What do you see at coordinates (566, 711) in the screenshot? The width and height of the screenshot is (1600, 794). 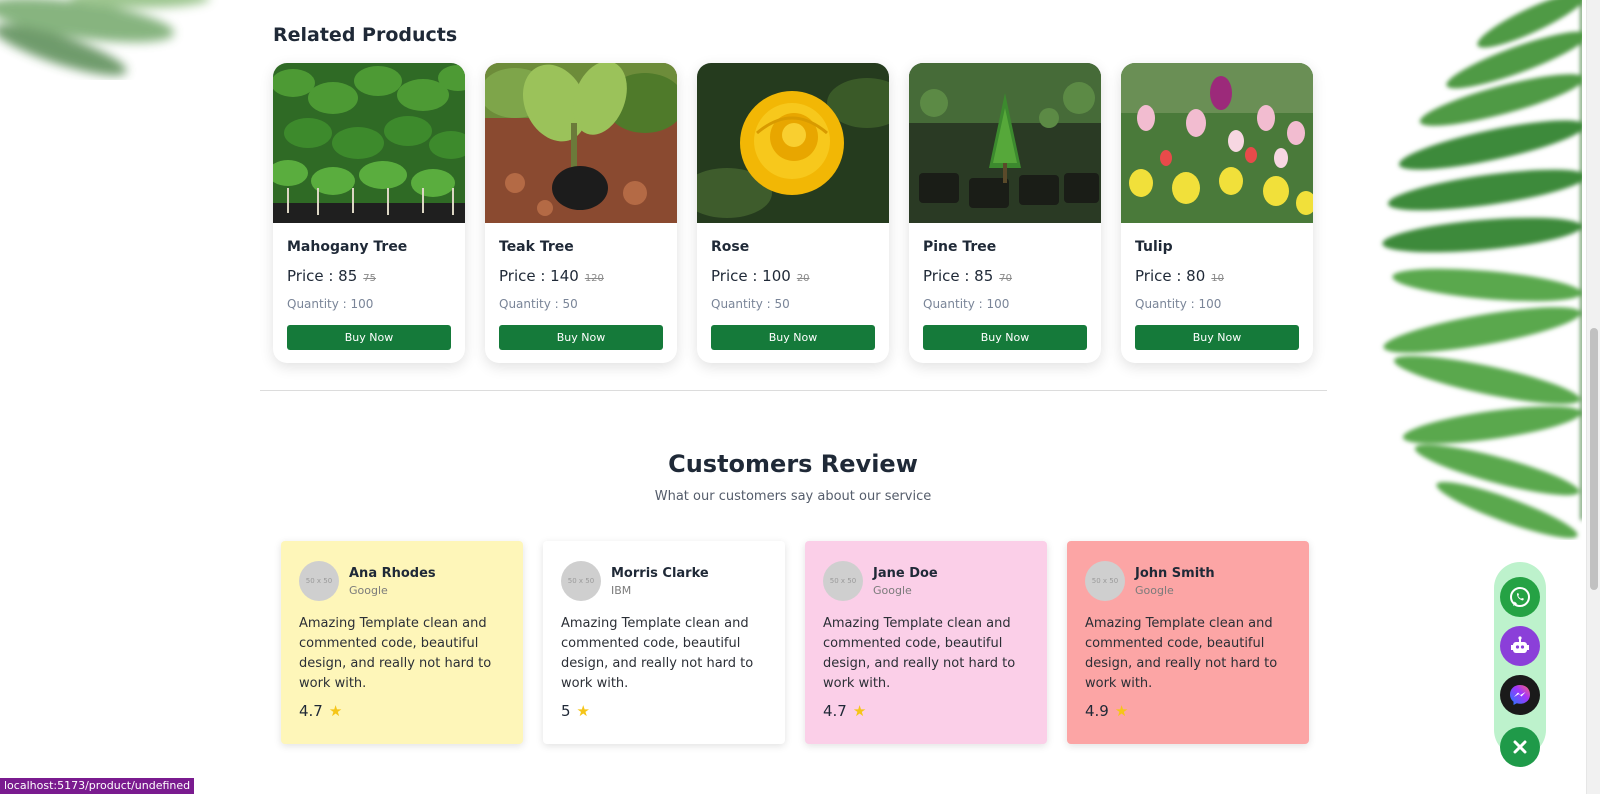 I see `rating-value: 5` at bounding box center [566, 711].